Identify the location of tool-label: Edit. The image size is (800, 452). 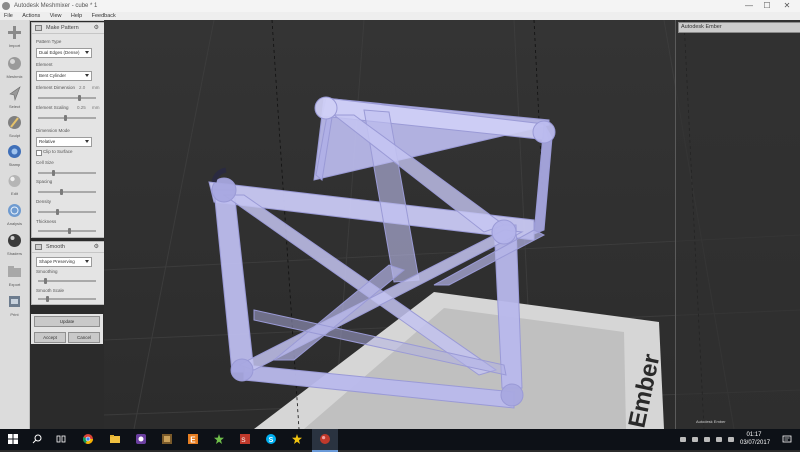
(14, 193).